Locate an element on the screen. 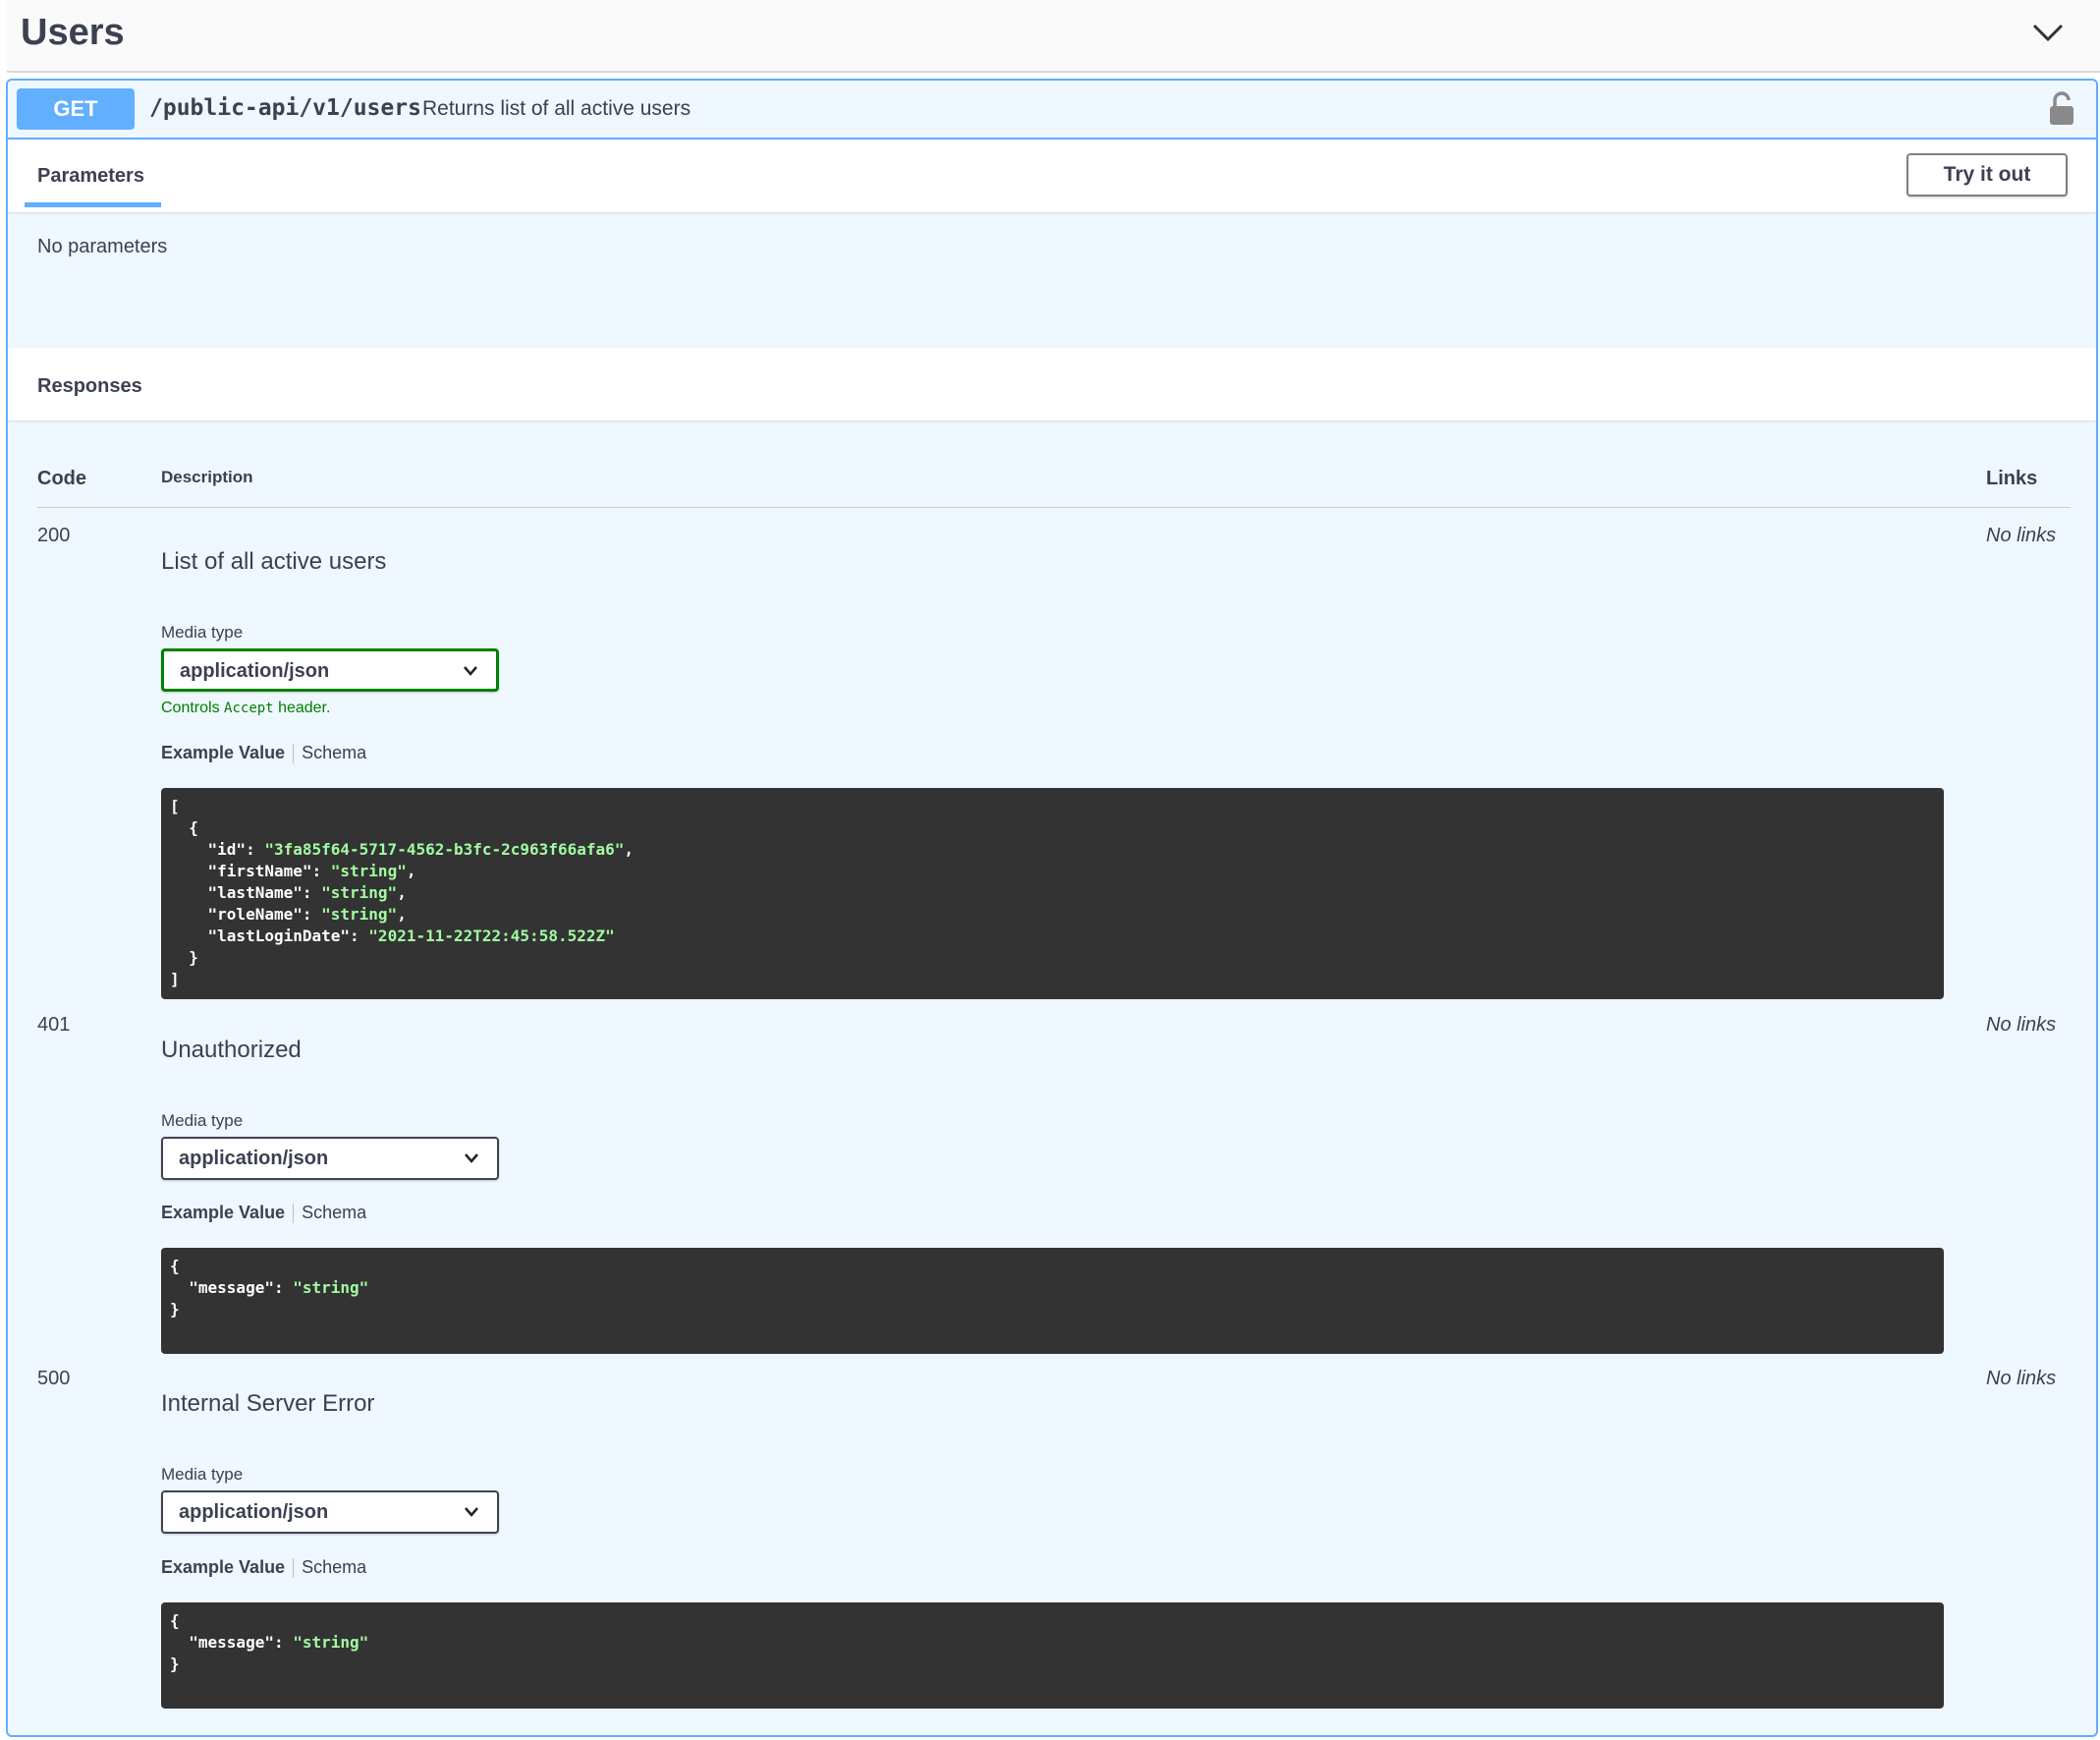  table-divider is located at coordinates (1054, 507).